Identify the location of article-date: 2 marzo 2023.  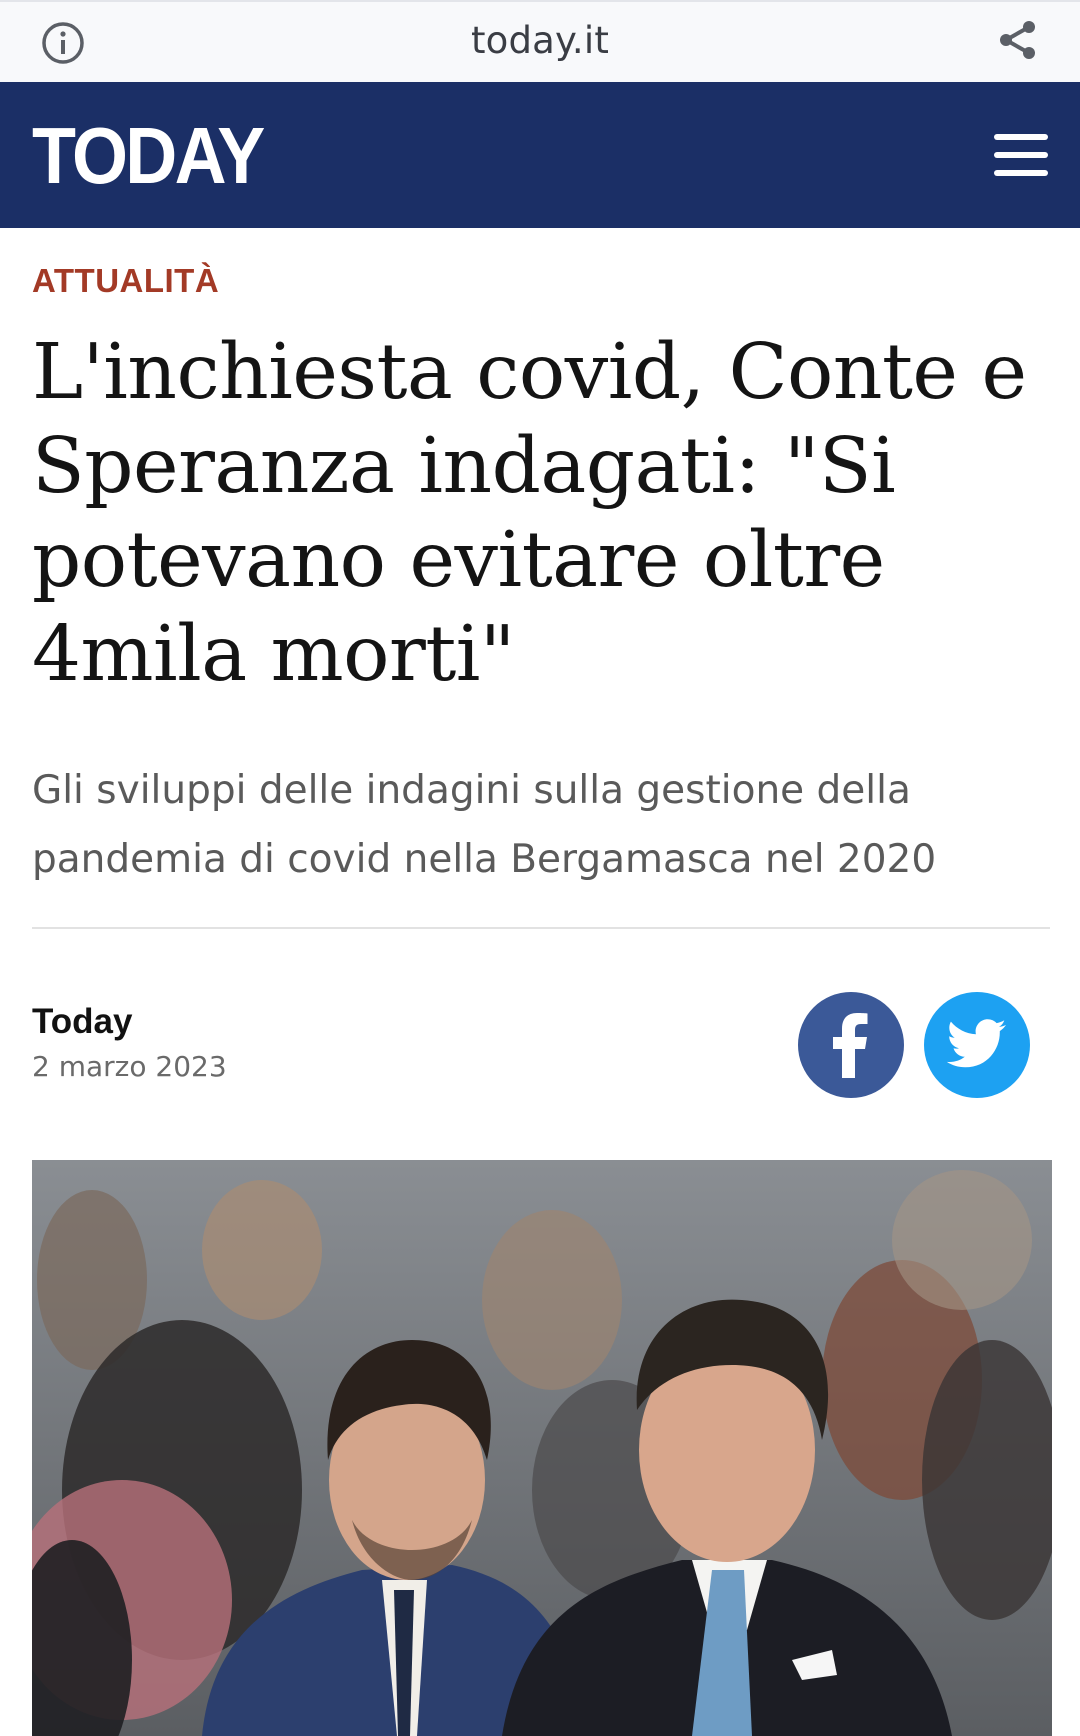
(129, 1066).